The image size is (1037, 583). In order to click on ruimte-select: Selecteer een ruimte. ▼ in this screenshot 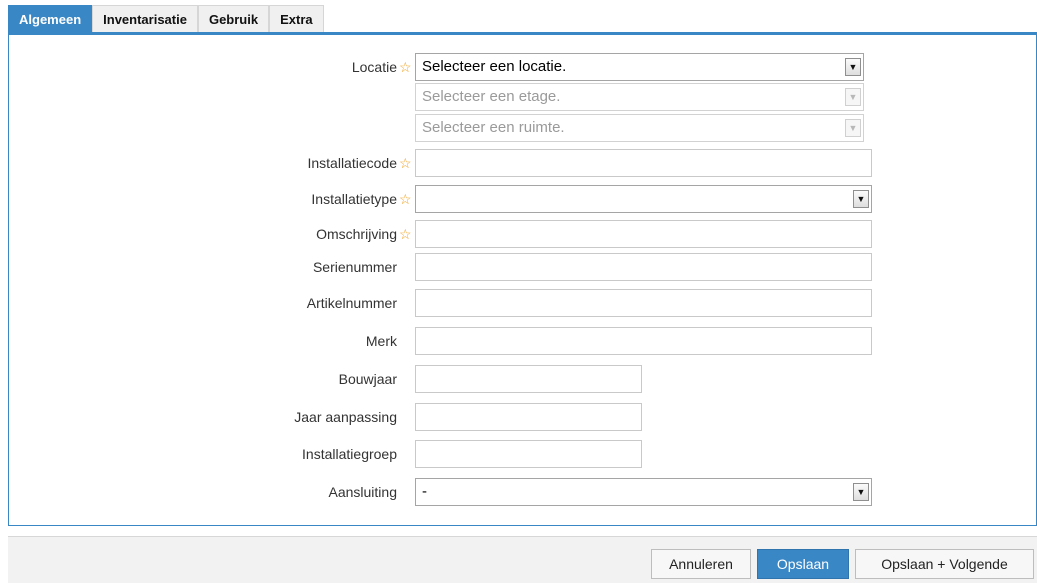, I will do `click(639, 128)`.